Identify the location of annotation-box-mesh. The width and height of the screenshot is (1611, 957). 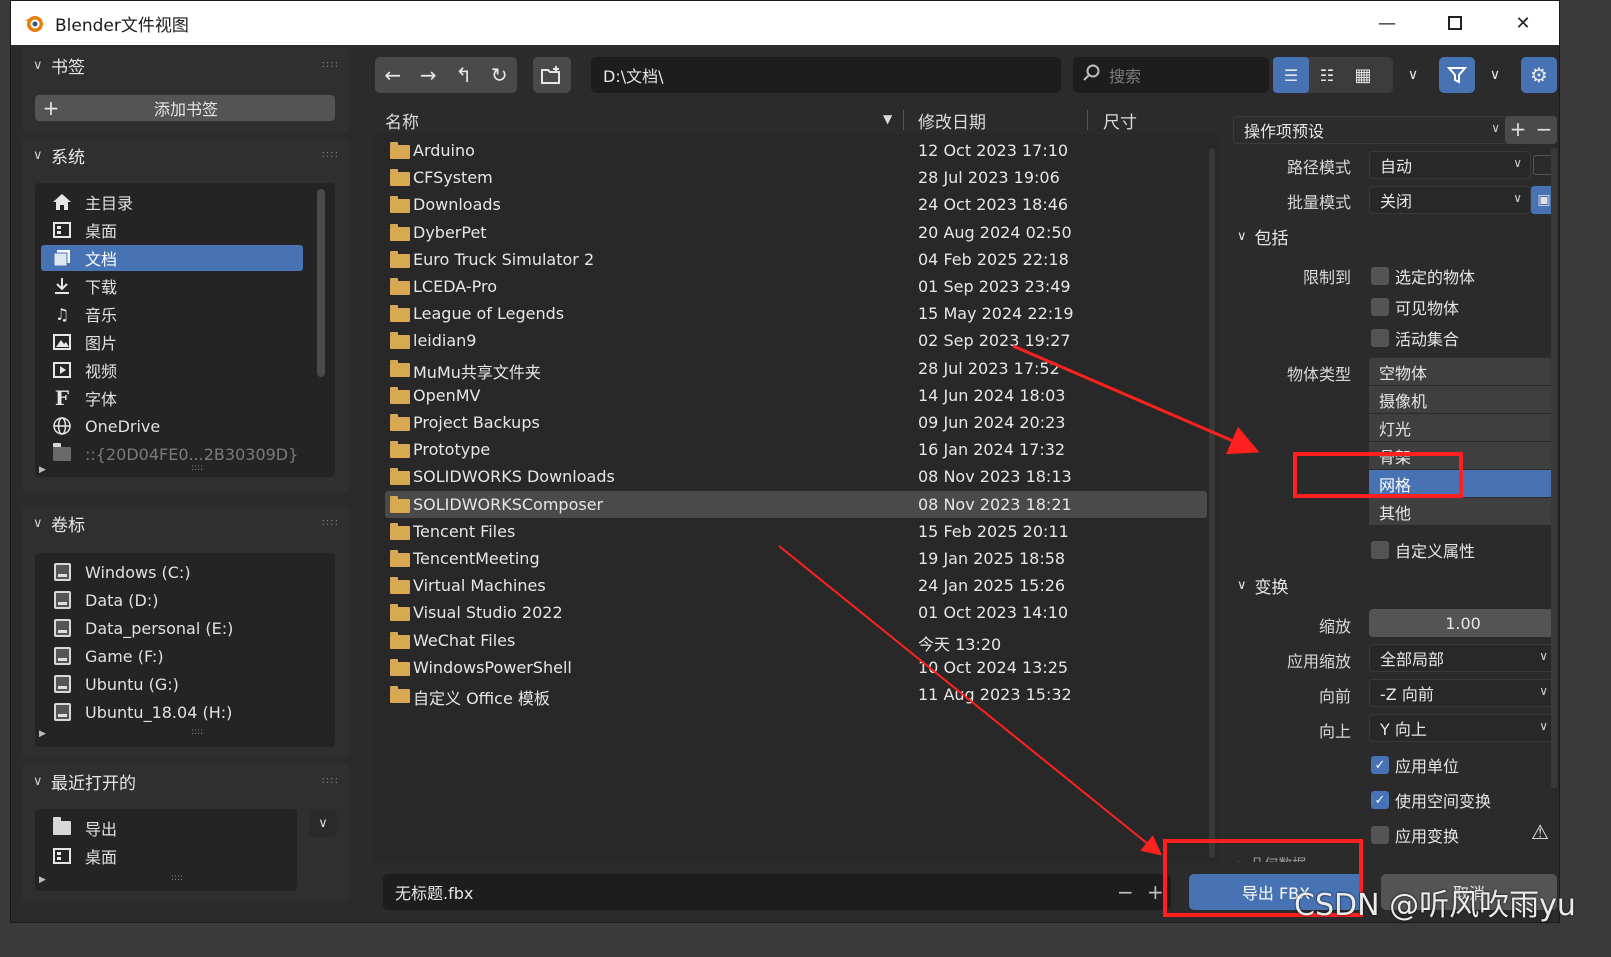
(1378, 475).